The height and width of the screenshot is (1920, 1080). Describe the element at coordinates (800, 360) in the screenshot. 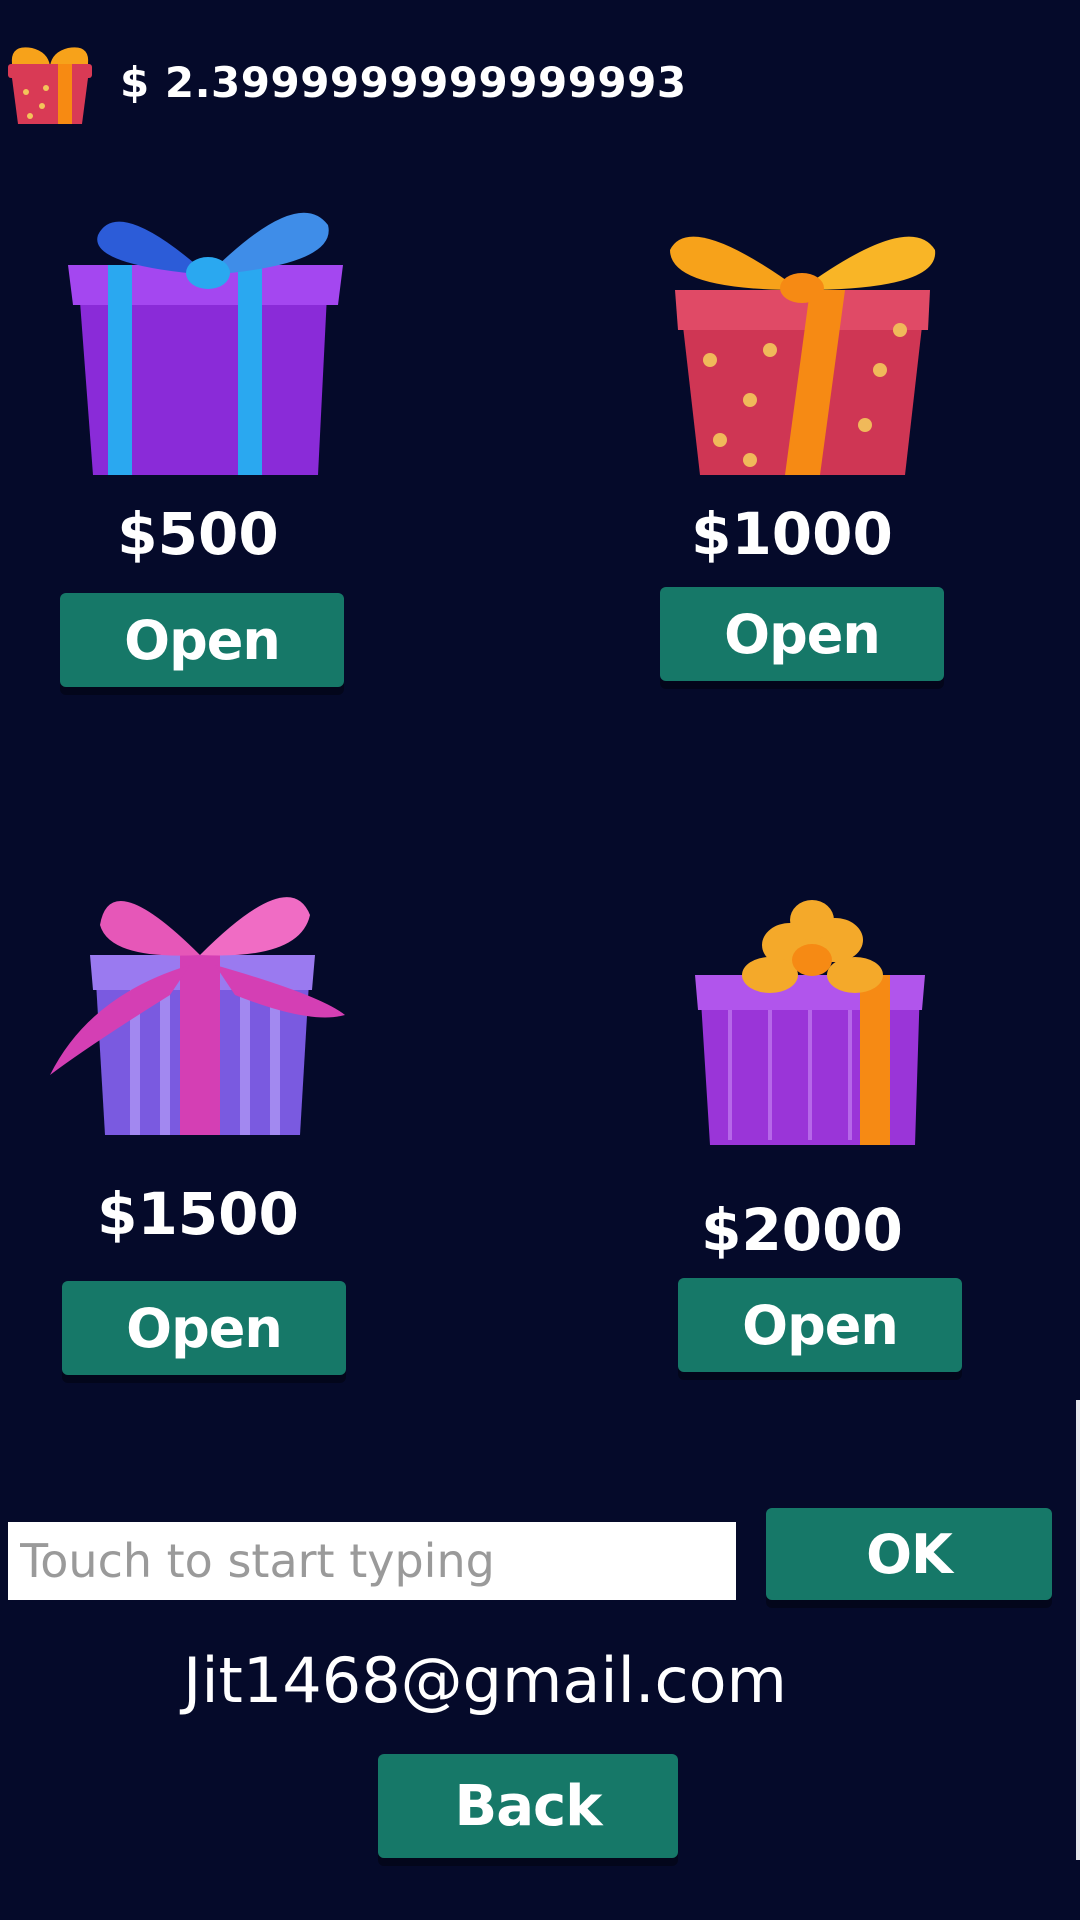

I see `red-star-gift-icon` at that location.